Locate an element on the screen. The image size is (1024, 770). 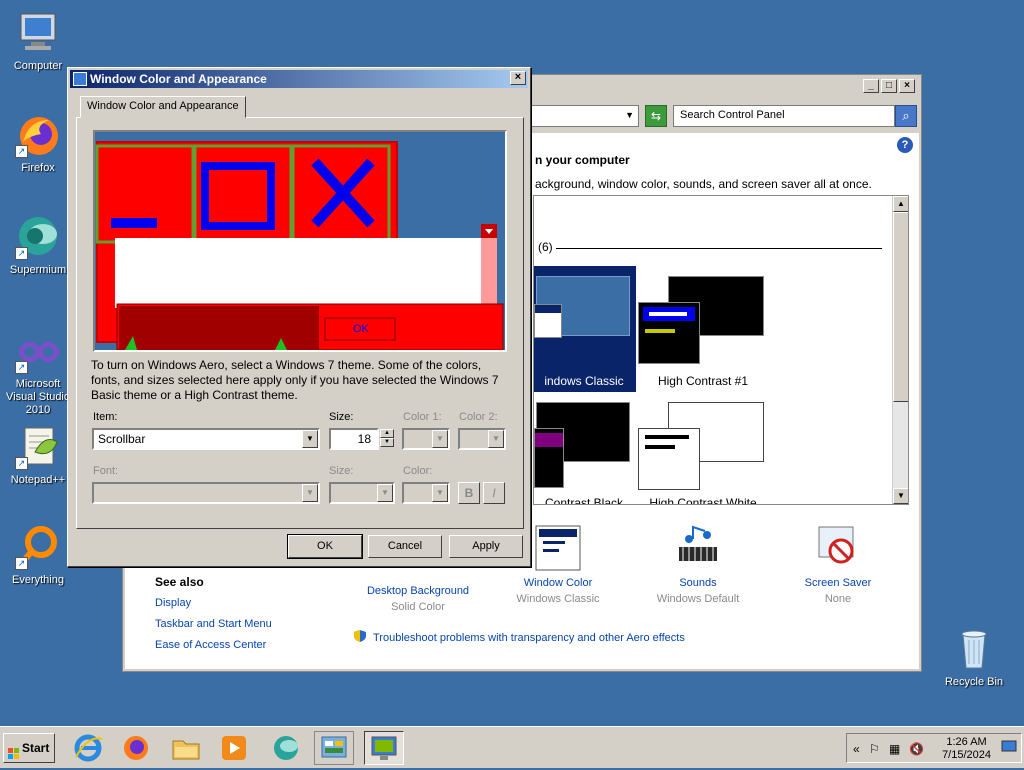
desktop-icon-notepadpp: ↗ Notepad++ is located at coordinates (38, 455).